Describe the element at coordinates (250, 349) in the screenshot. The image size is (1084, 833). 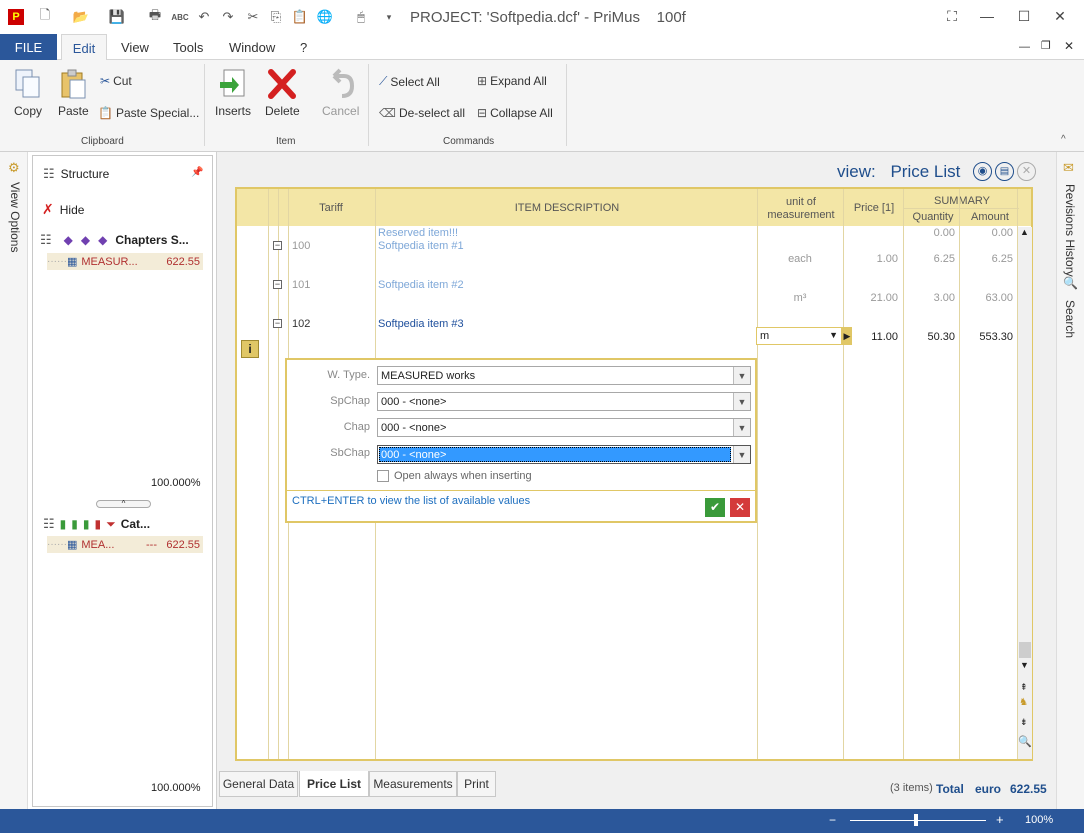
I see `info-icon: i` at that location.